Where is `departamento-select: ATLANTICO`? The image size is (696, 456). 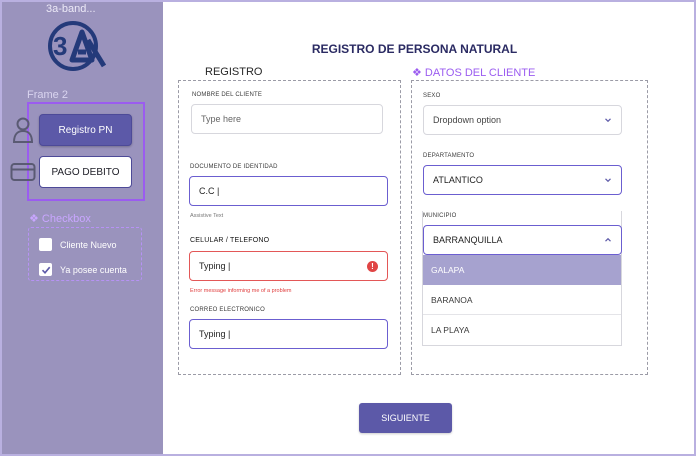
departamento-select: ATLANTICO is located at coordinates (522, 180).